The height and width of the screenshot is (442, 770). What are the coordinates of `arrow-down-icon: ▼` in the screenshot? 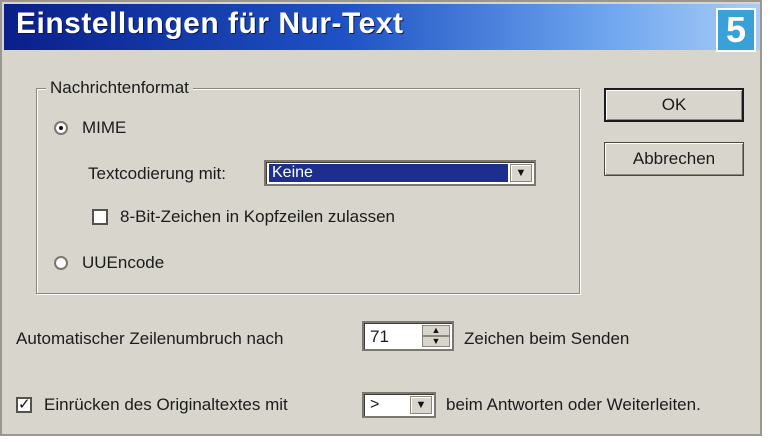 It's located at (436, 341).